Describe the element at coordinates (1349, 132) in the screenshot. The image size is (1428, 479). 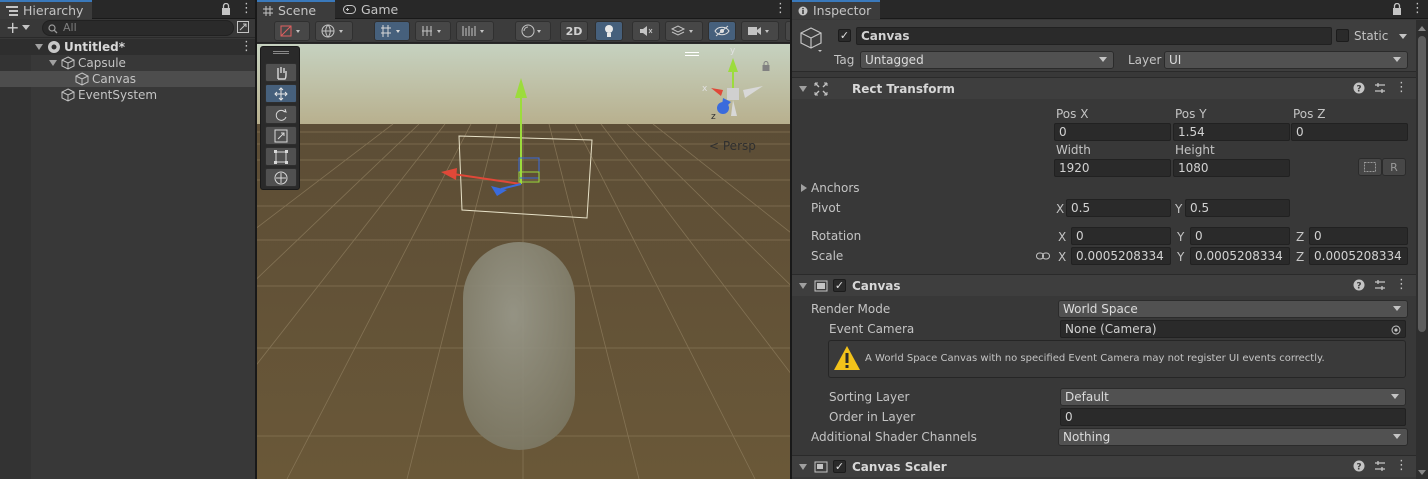
I see `pos-z-field: 0` at that location.